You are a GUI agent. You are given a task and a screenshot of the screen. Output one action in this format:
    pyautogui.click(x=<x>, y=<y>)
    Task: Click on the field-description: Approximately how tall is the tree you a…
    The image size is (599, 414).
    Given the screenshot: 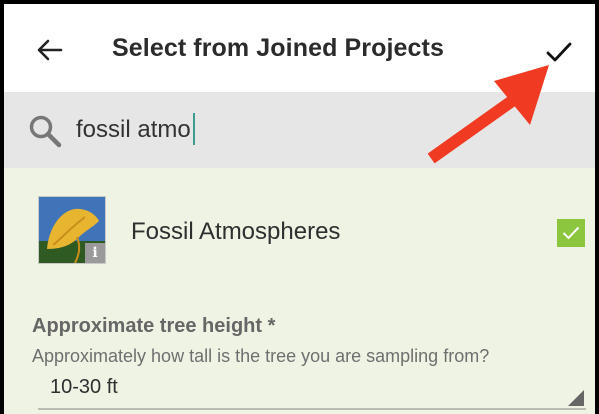 What is the action you would take?
    pyautogui.click(x=261, y=356)
    